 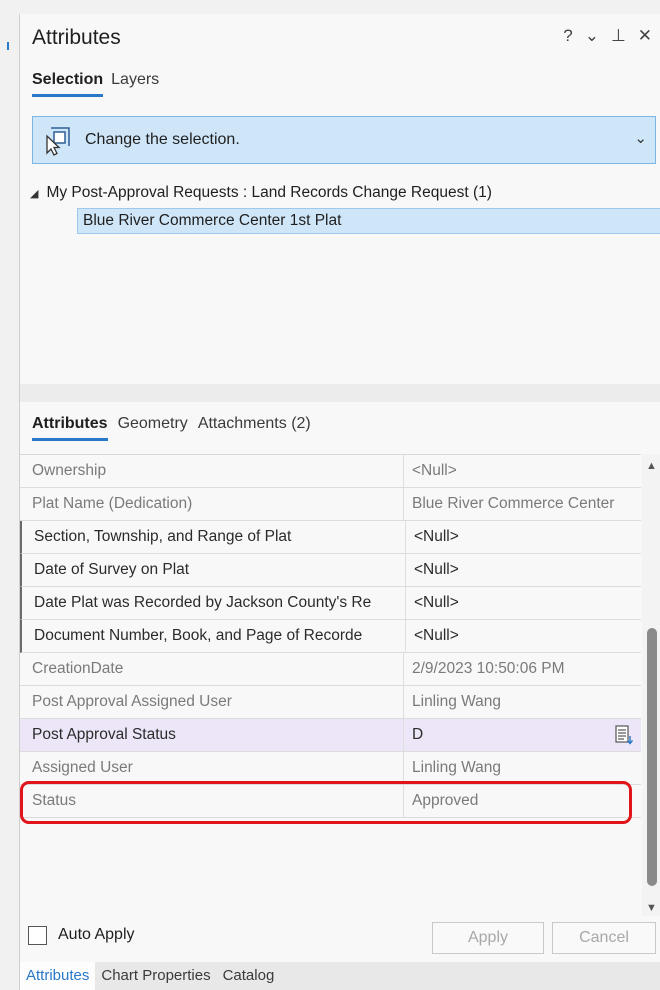 I want to click on coded-value-picker-icon, so click(x=624, y=735).